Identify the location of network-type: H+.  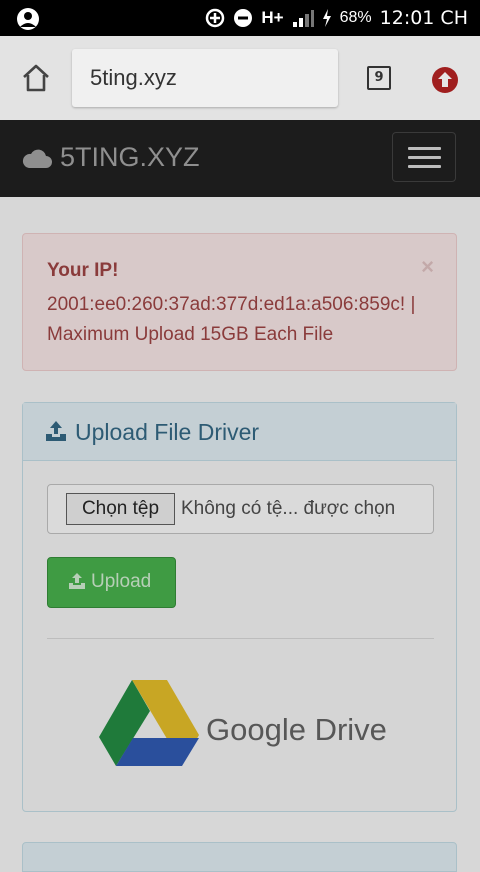
(272, 17).